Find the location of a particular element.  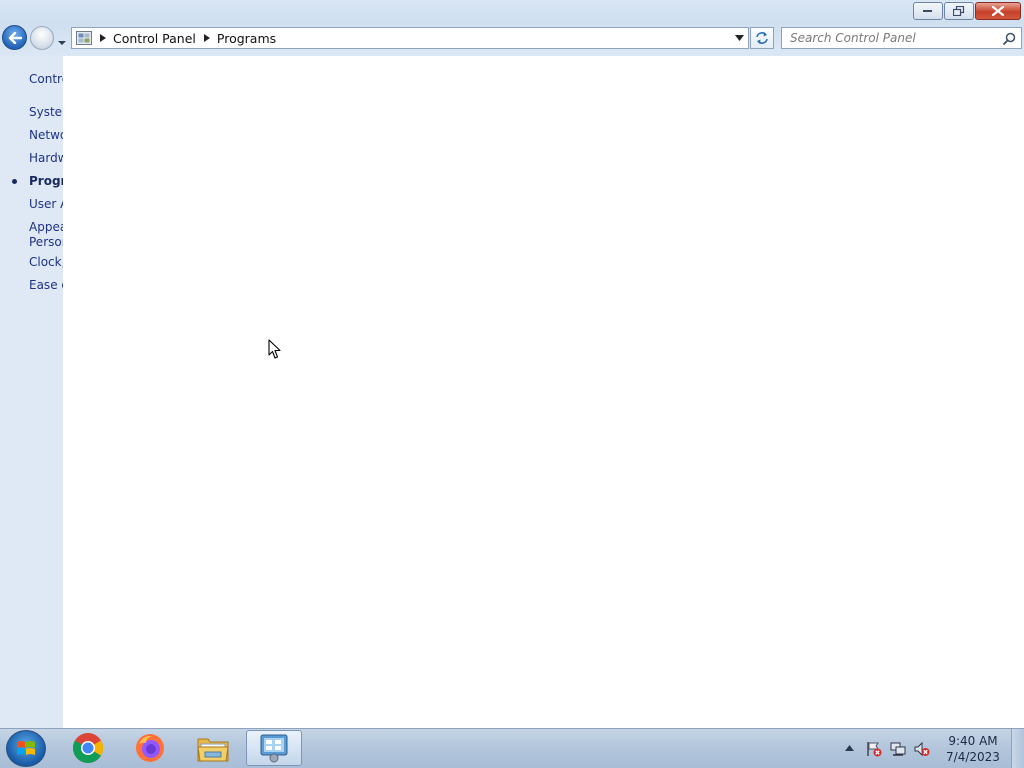

control-panel-icon is located at coordinates (274, 748).